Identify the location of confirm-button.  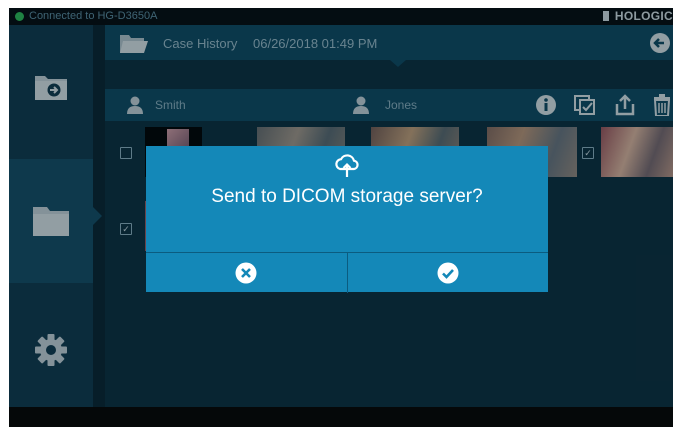
(447, 273).